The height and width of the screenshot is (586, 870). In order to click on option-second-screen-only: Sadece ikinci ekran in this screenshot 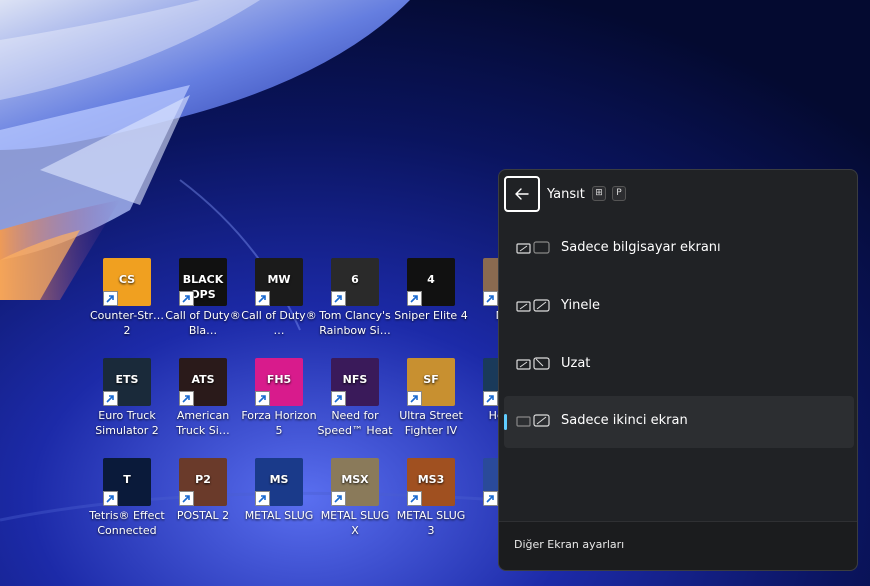, I will do `click(679, 422)`.